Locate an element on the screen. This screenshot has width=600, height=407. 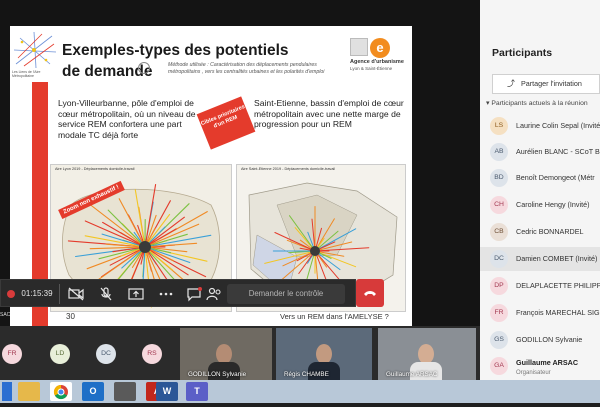
word-icon: W is located at coordinates (167, 391).